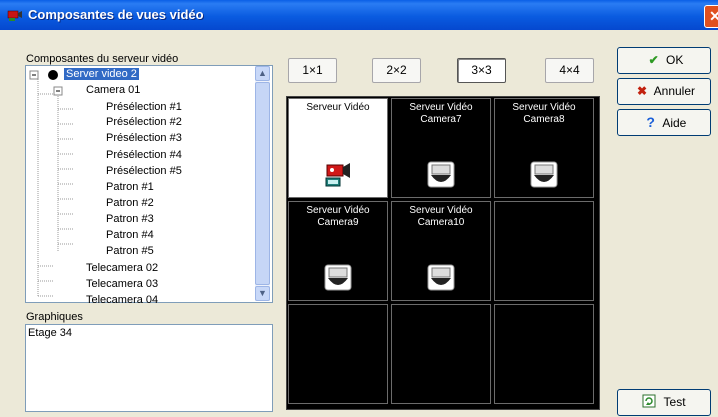 Image resolution: width=718 pixels, height=417 pixels. I want to click on tree-item-telecamera-02: Telecamera 02, so click(122, 268).